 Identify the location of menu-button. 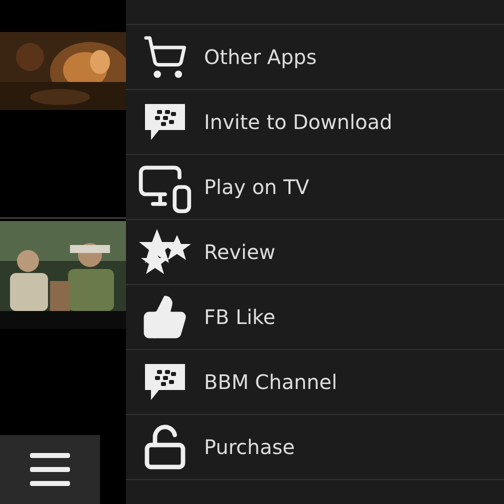
(50, 469).